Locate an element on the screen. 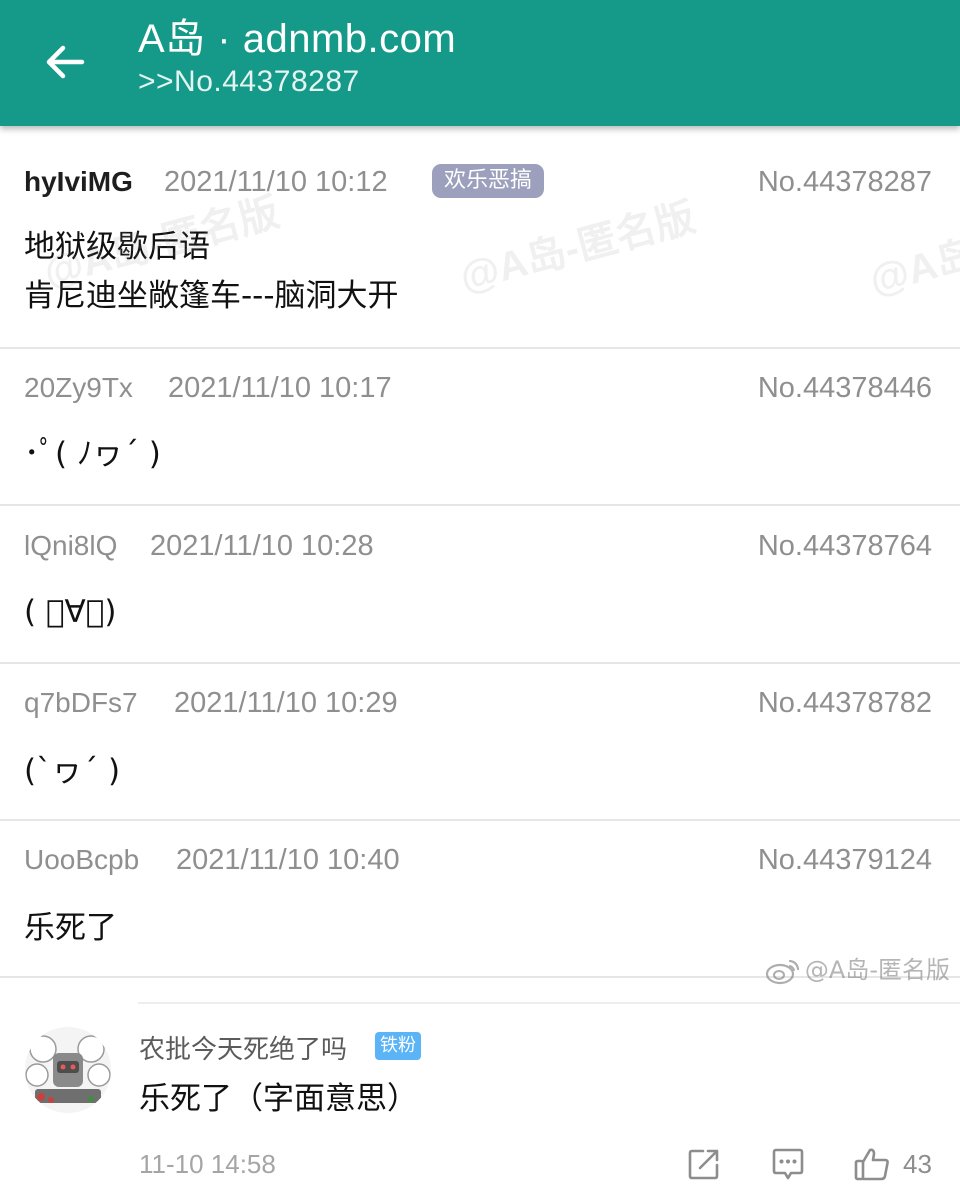 The image size is (960, 1198). fan-badge: 铁粉 is located at coordinates (398, 1046).